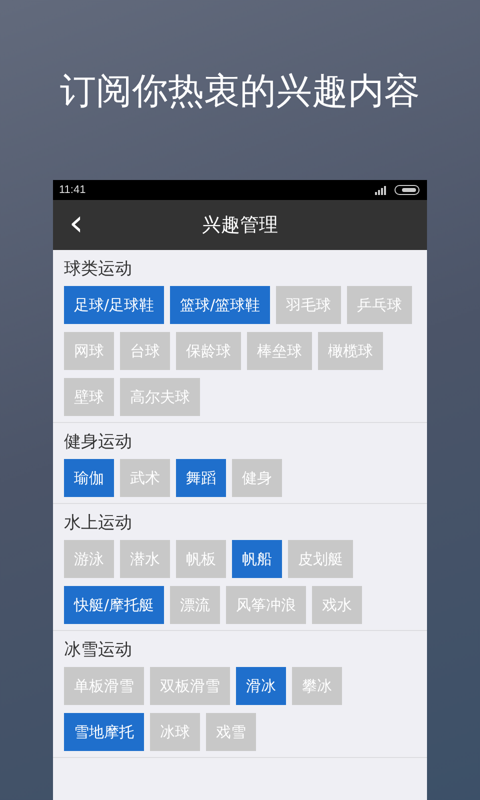  What do you see at coordinates (114, 305) in the screenshot?
I see `interest-tag: 足球/足球鞋` at bounding box center [114, 305].